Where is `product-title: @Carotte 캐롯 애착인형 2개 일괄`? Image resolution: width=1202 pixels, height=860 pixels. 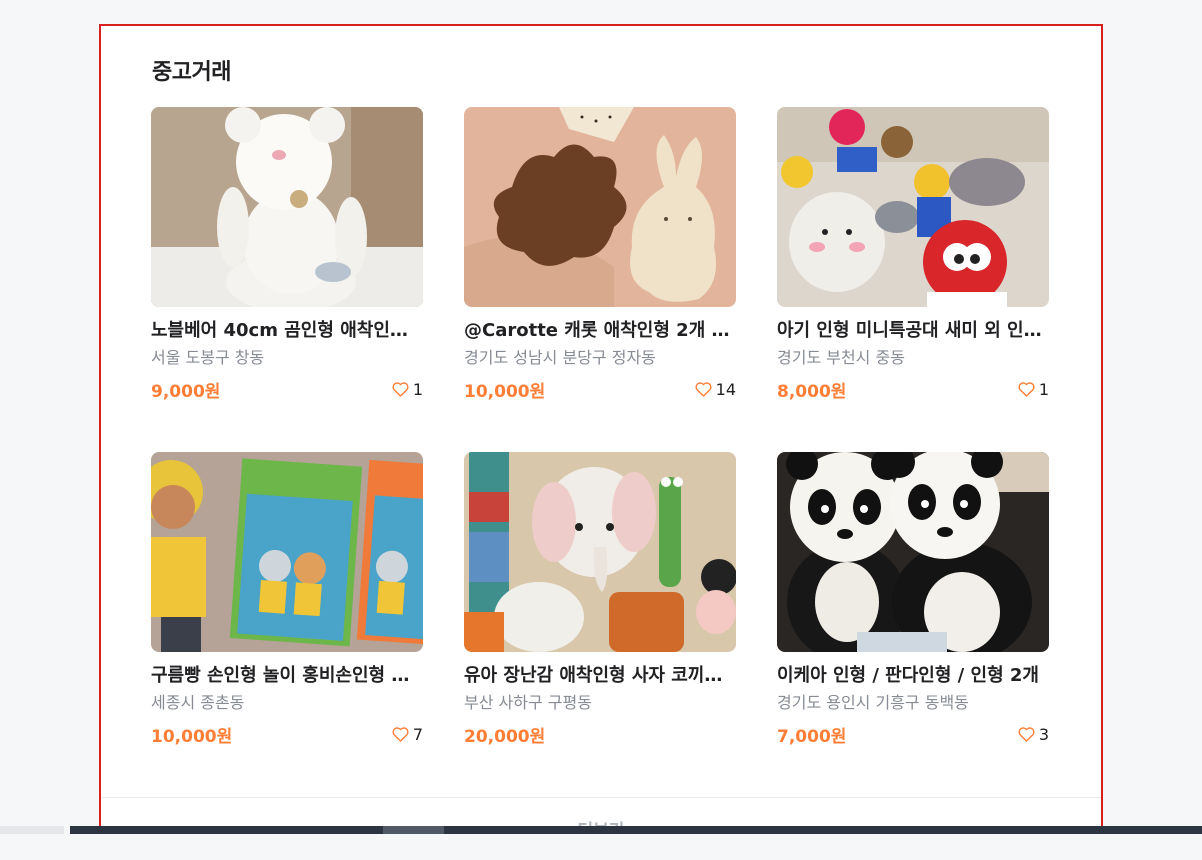 product-title: @Carotte 캐롯 애착인형 2개 일괄 is located at coordinates (600, 331).